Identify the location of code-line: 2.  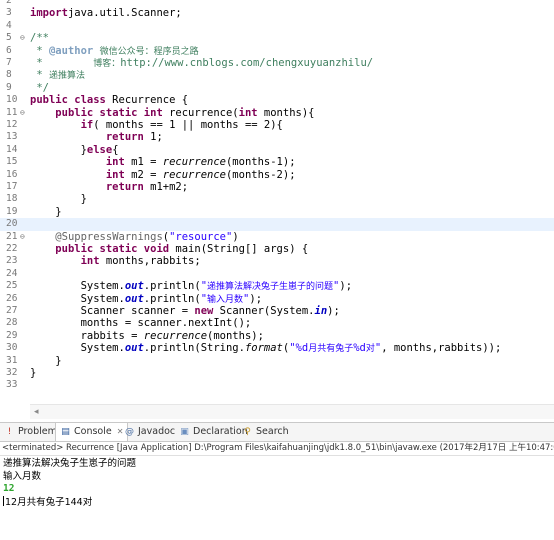
(277, 3).